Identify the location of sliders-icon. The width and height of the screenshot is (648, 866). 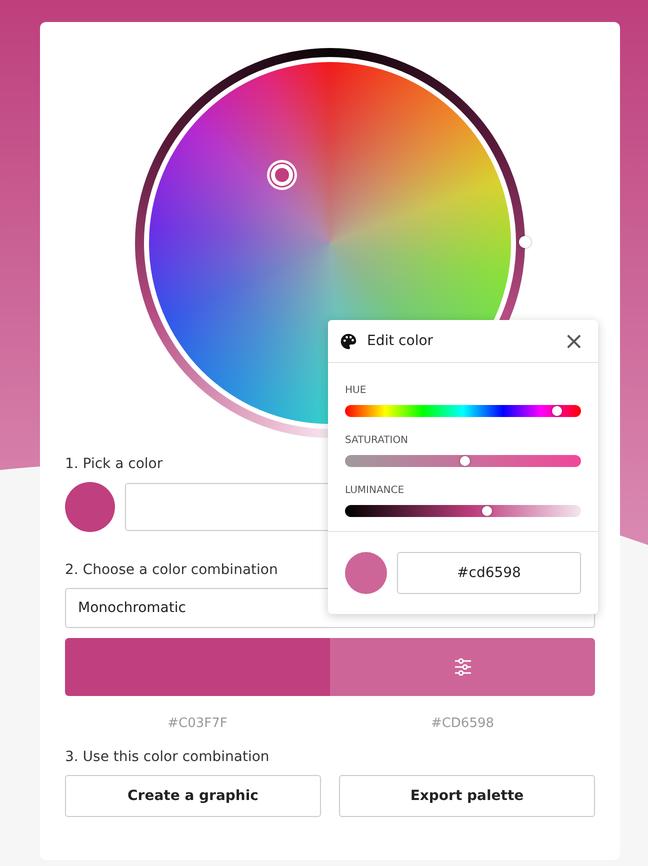
(462, 667).